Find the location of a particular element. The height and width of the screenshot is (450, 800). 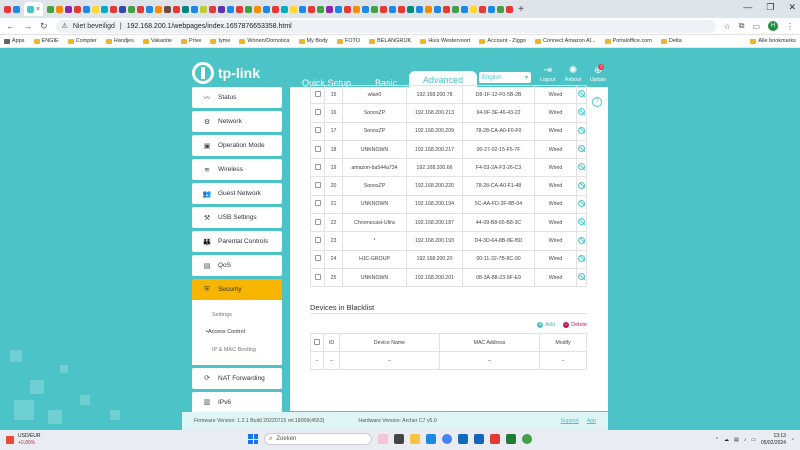

sidebar-item-operation-mode: ▣ Operation Mode is located at coordinates (237, 145).